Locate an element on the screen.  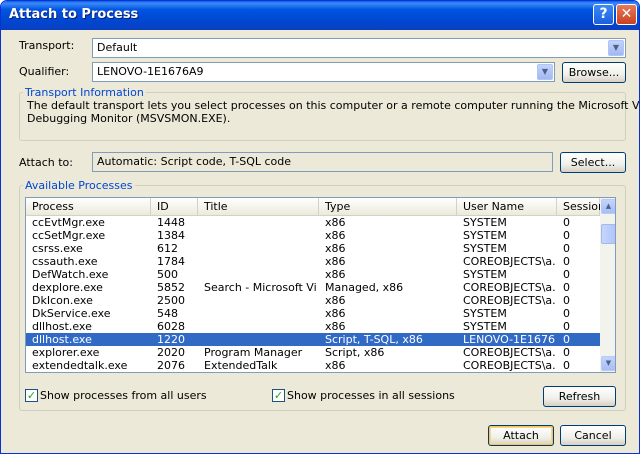
cell-id: 500 is located at coordinates (167, 274).